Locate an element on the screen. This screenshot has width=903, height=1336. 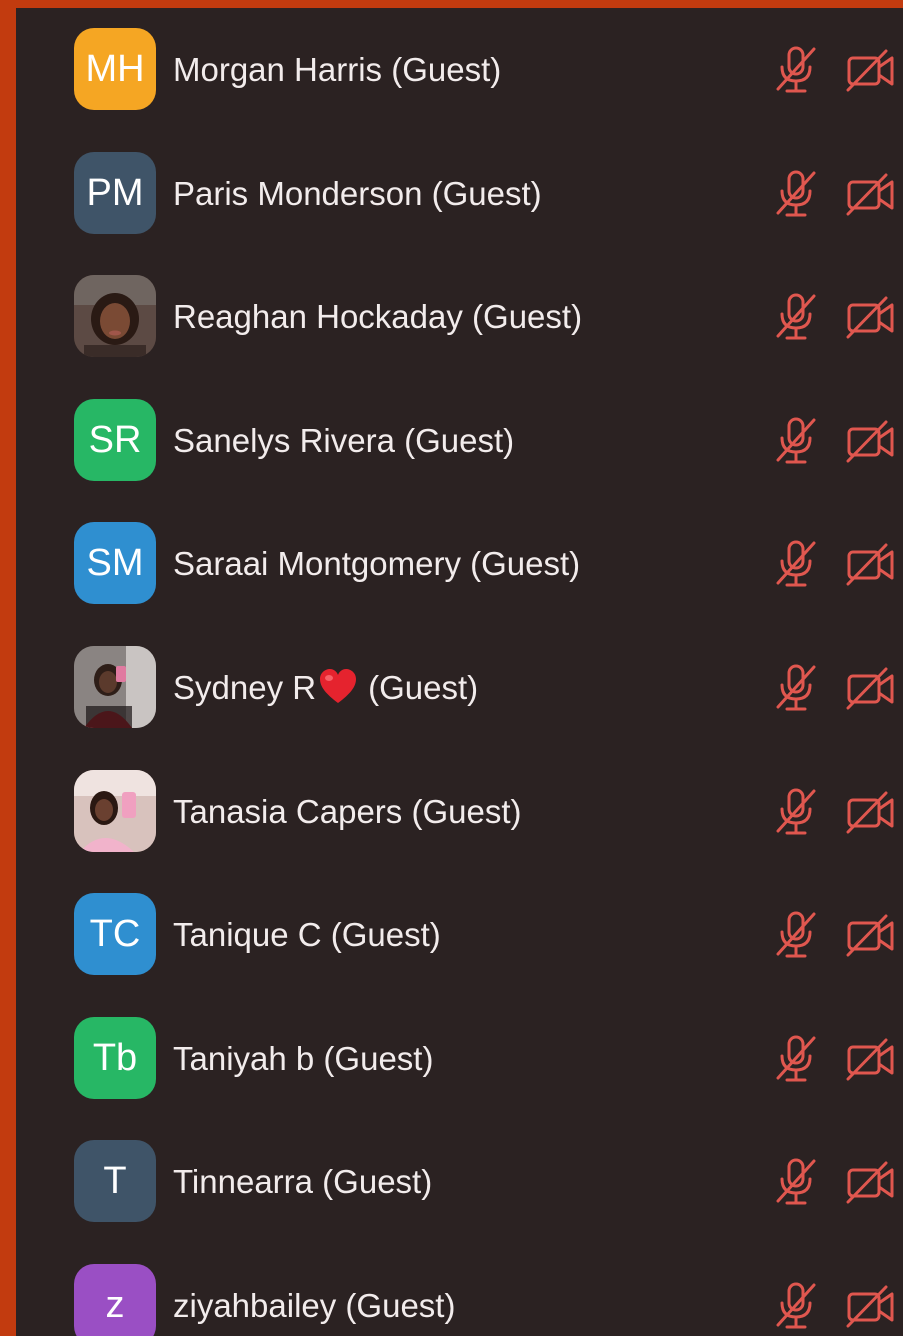
red-heart-icon is located at coordinates (338, 686).